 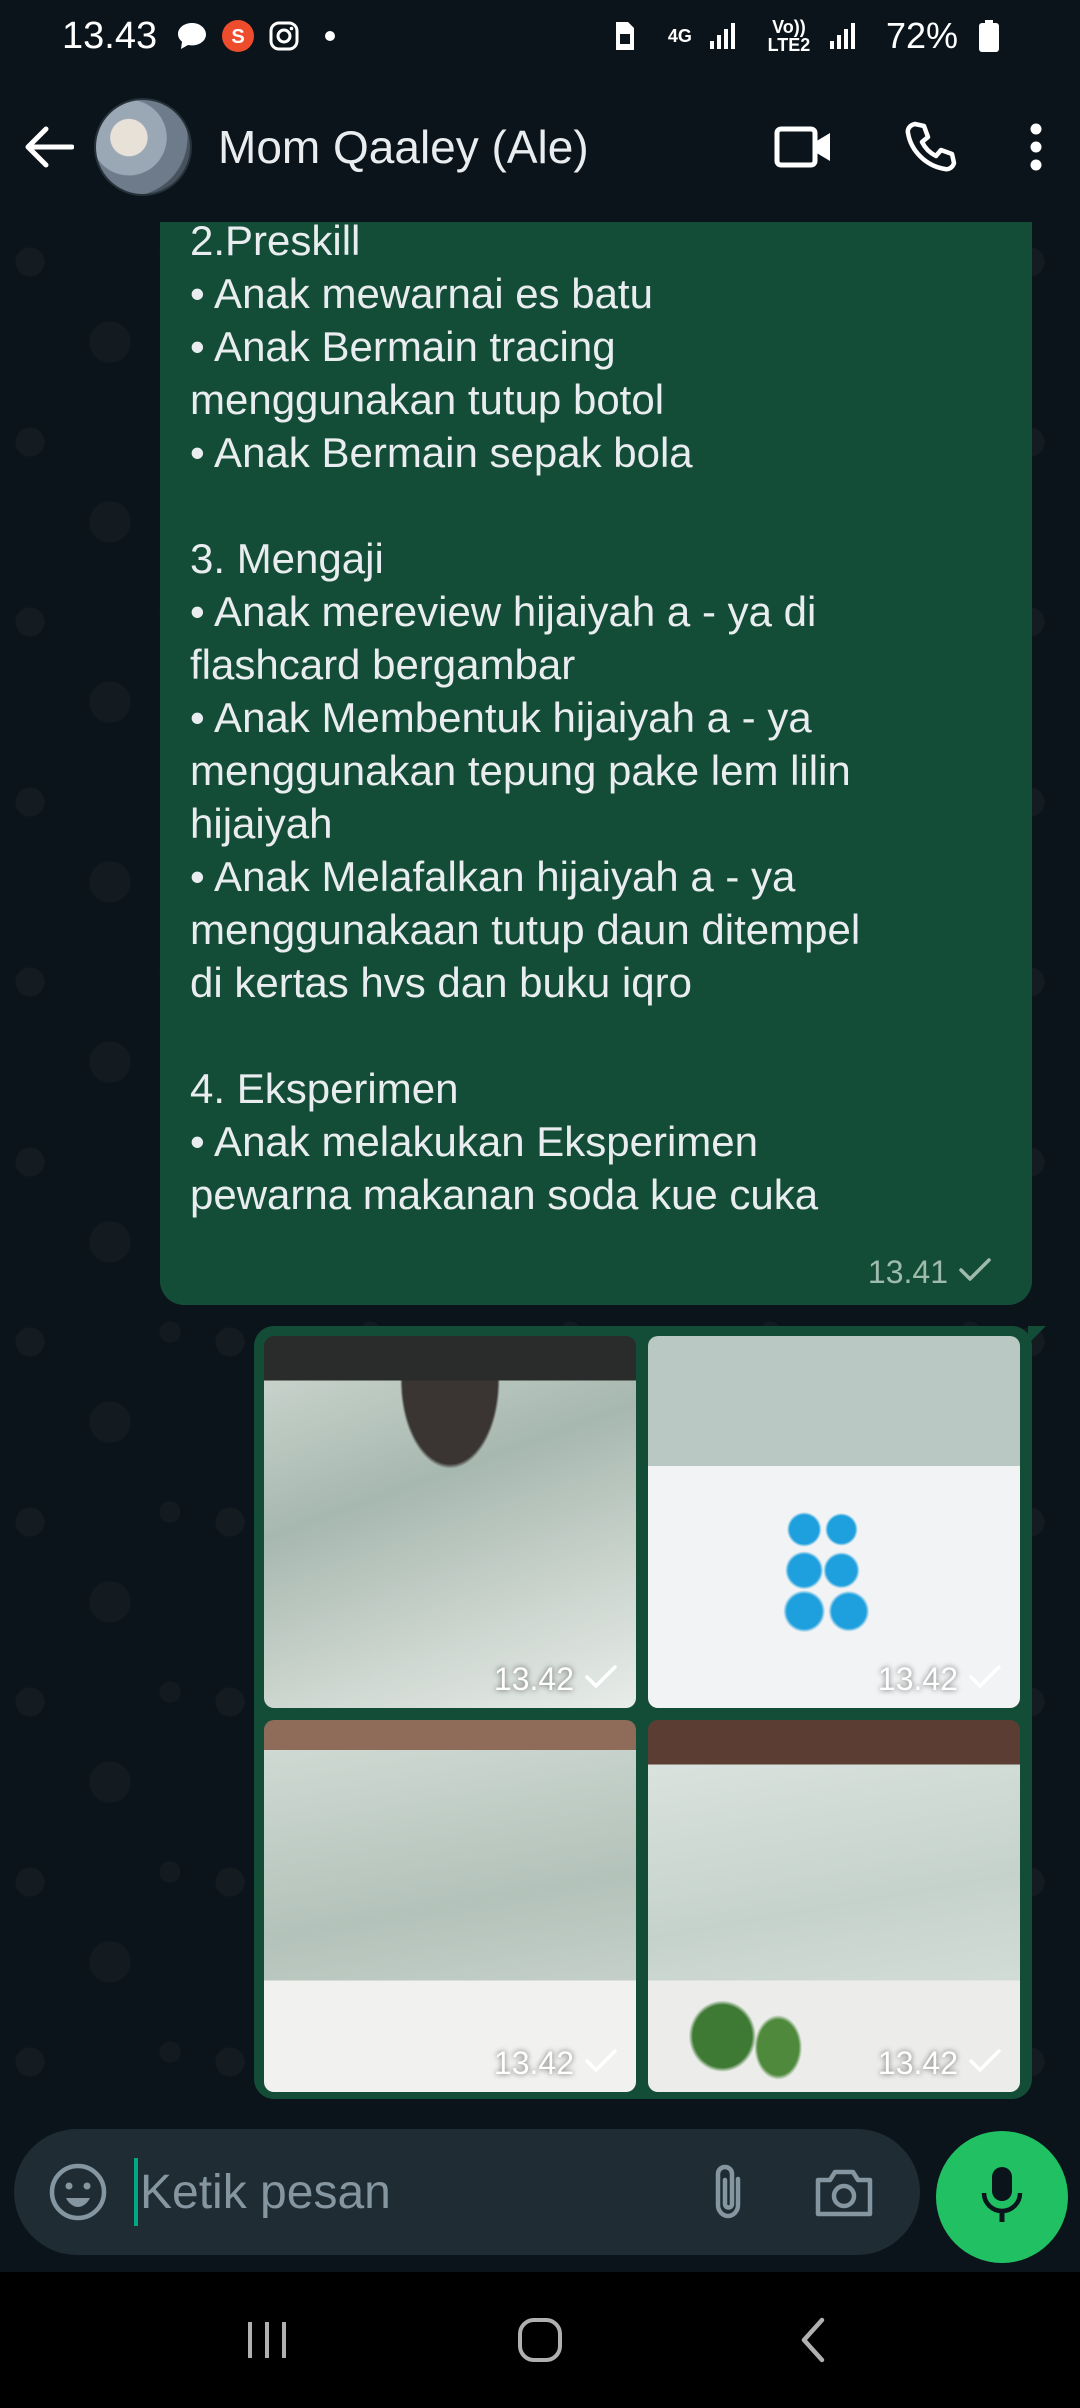 What do you see at coordinates (110, 35) in the screenshot?
I see `status-time: 13.43` at bounding box center [110, 35].